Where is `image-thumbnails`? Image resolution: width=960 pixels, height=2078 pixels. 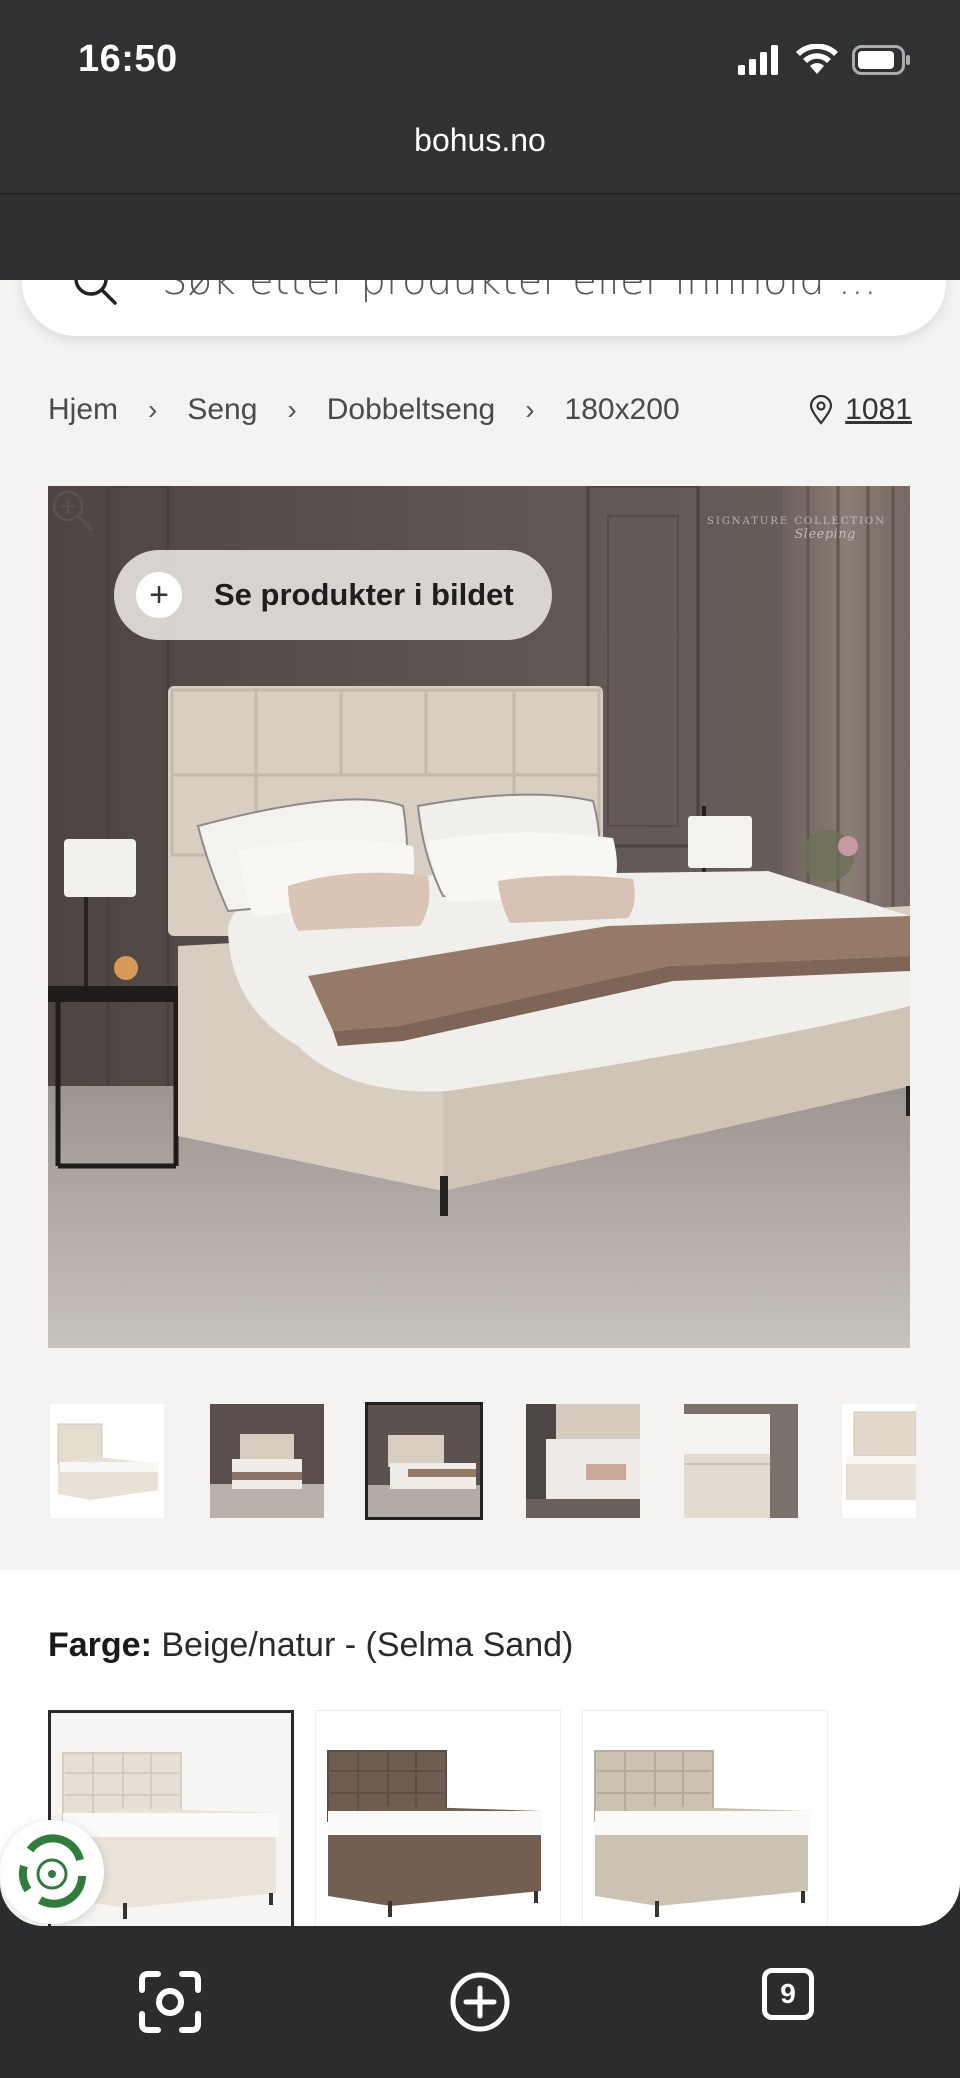
image-thumbnails is located at coordinates (504, 1462).